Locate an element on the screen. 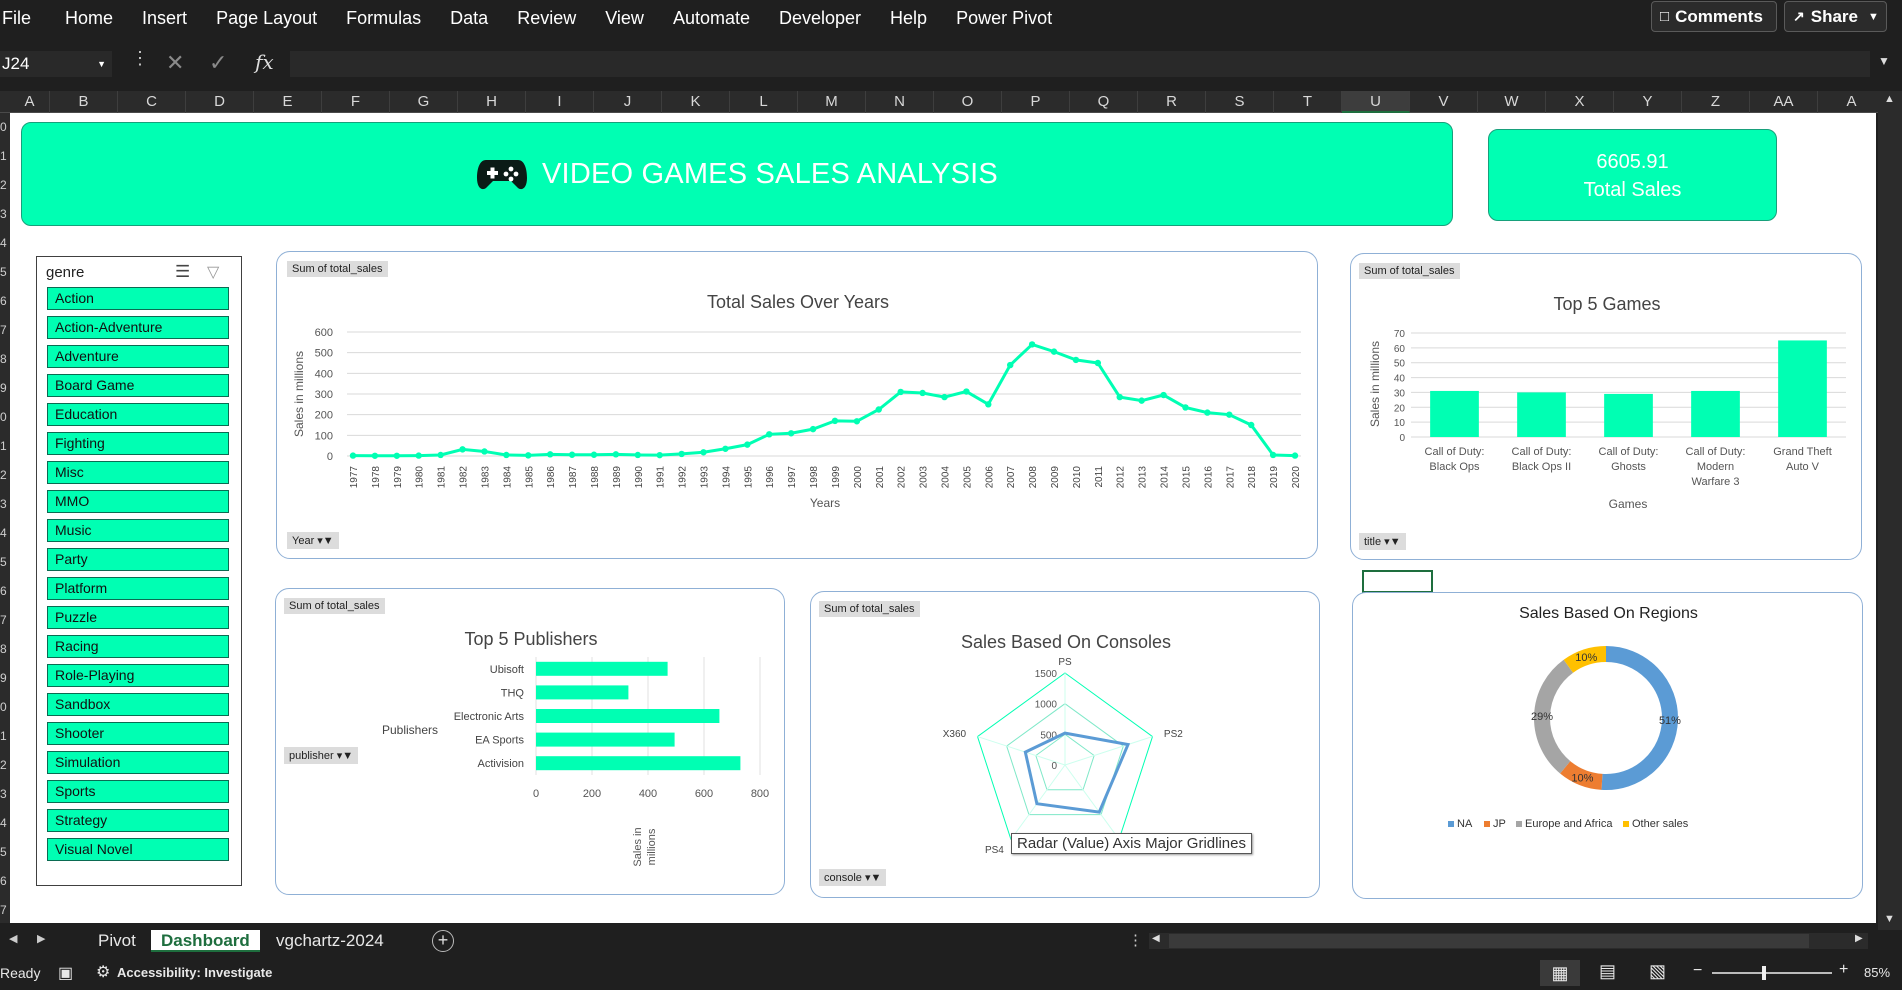  zoom-level: 85% is located at coordinates (1877, 972).